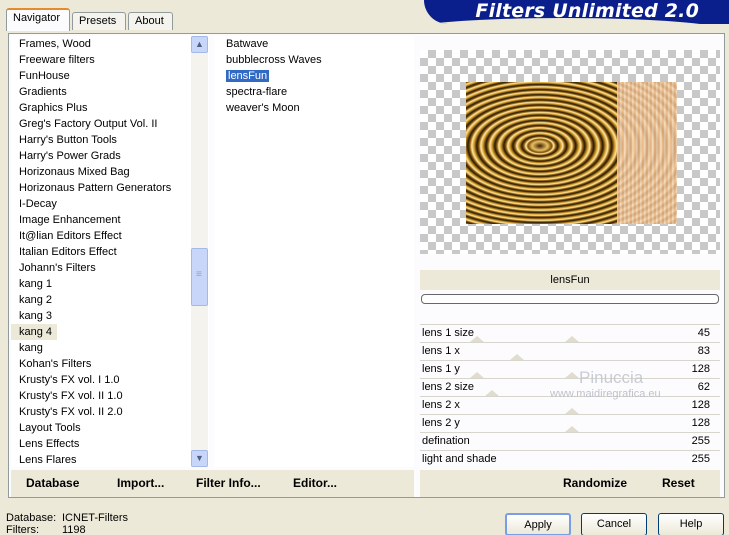 This screenshot has width=729, height=535. What do you see at coordinates (110, 364) in the screenshot?
I see `category-item: Kohan's Filters` at bounding box center [110, 364].